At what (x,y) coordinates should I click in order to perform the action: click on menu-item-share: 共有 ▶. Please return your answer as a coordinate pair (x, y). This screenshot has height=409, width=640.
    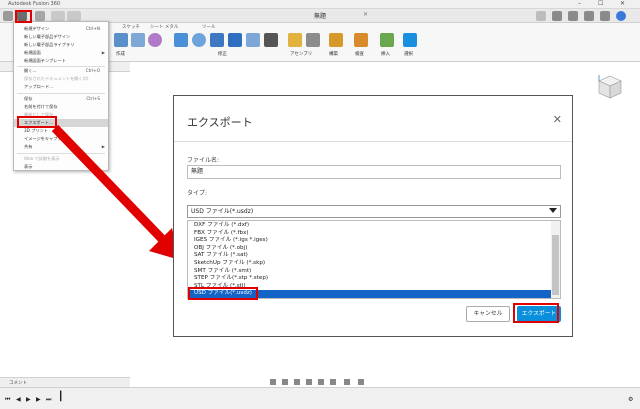
    Looking at the image, I should click on (61, 147).